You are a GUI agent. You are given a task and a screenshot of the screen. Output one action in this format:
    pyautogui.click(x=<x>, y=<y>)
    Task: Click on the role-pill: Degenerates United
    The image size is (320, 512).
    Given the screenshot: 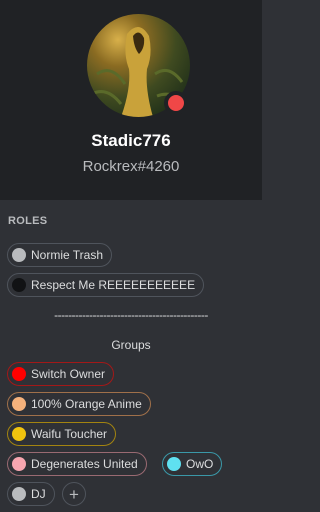 What is the action you would take?
    pyautogui.click(x=77, y=464)
    